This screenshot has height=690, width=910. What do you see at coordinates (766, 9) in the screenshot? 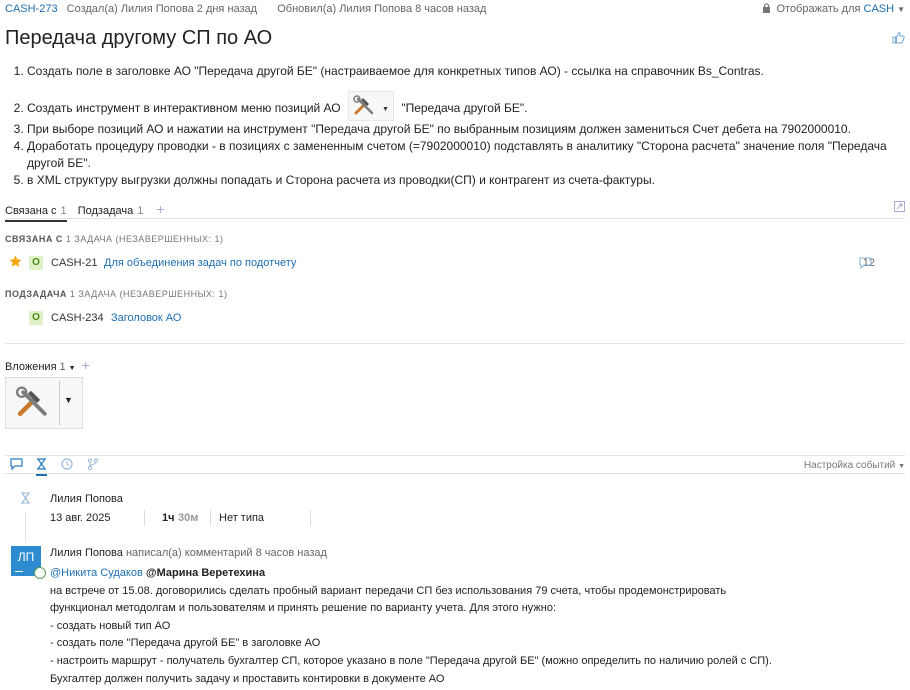
I see `lock-icon` at bounding box center [766, 9].